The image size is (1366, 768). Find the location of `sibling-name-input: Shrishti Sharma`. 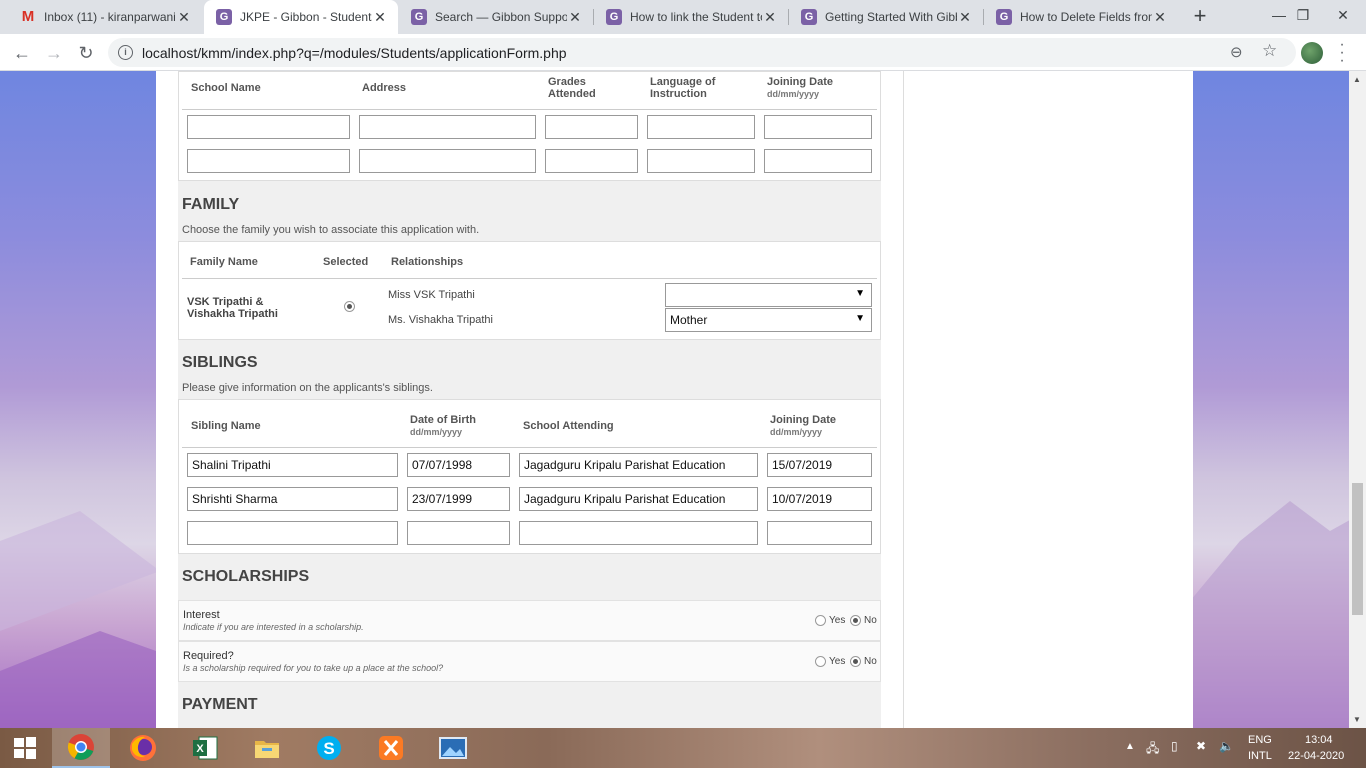

sibling-name-input: Shrishti Sharma is located at coordinates (292, 499).